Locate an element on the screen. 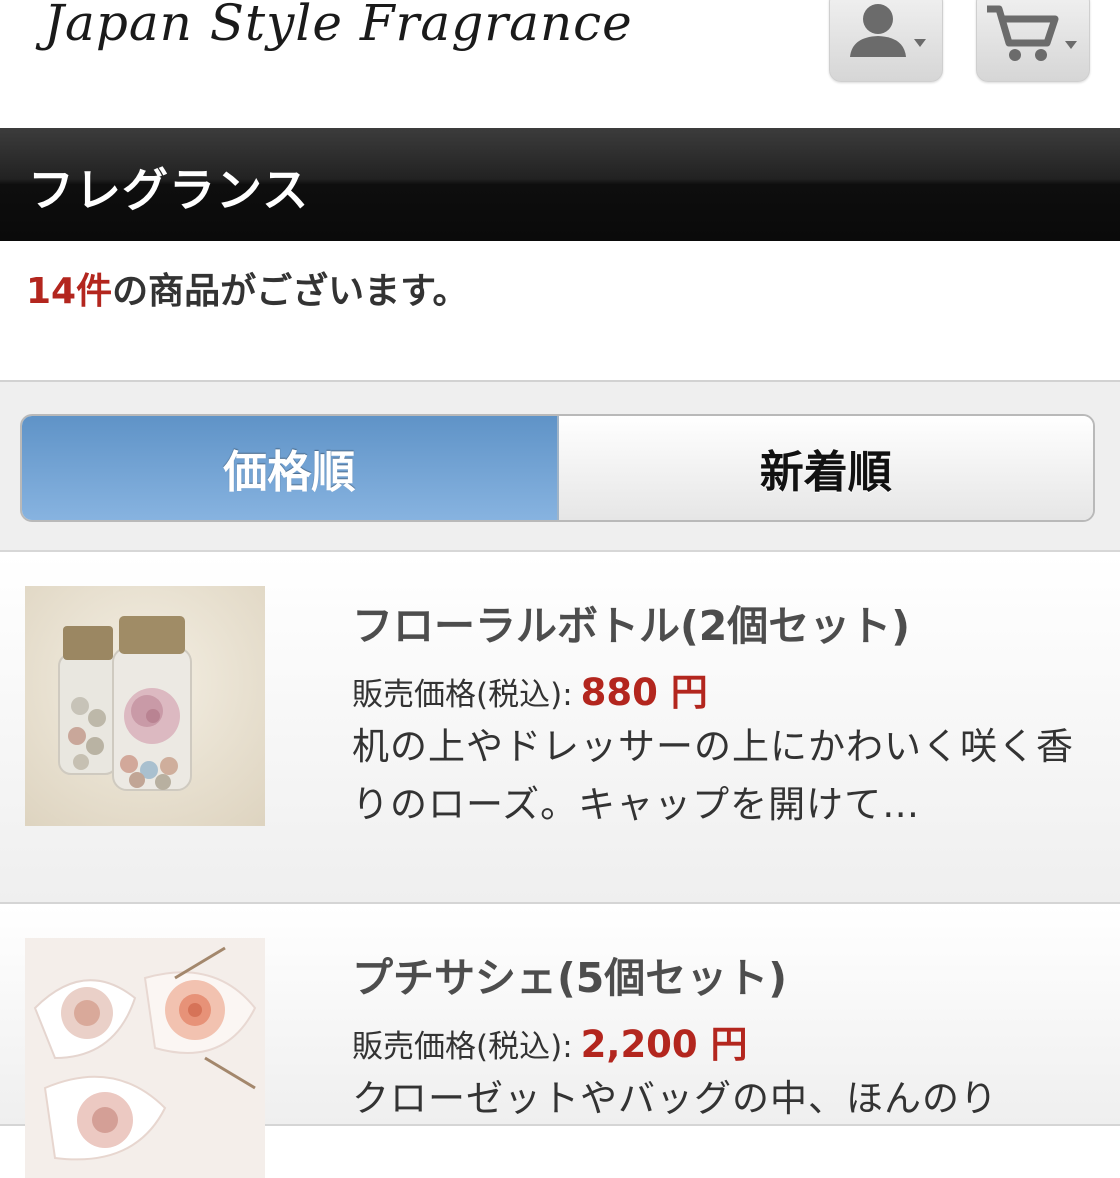  price-value: 2,200 円 is located at coordinates (664, 1044).